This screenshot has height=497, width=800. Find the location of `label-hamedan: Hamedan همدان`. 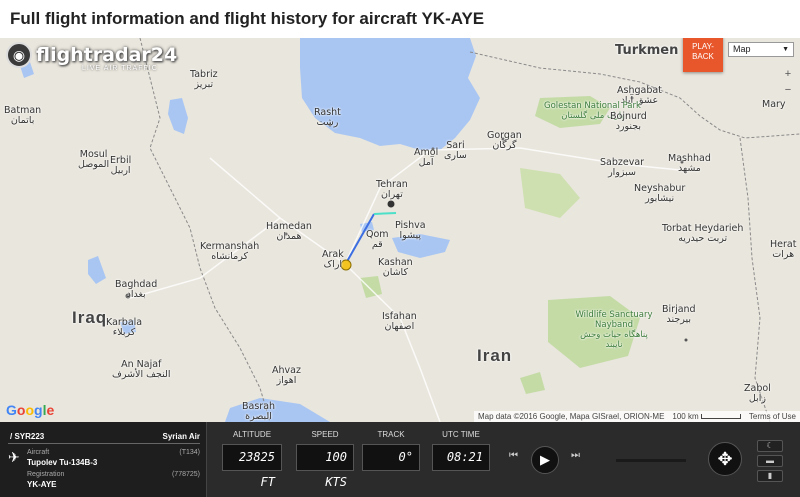

label-hamedan: Hamedan همدان is located at coordinates (289, 231).